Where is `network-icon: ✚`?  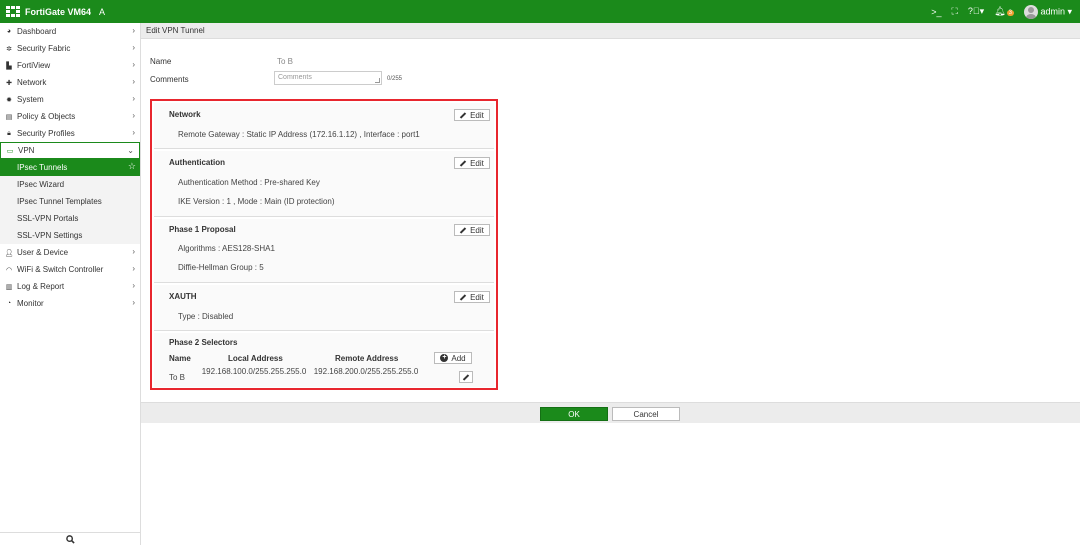 network-icon: ✚ is located at coordinates (9, 83).